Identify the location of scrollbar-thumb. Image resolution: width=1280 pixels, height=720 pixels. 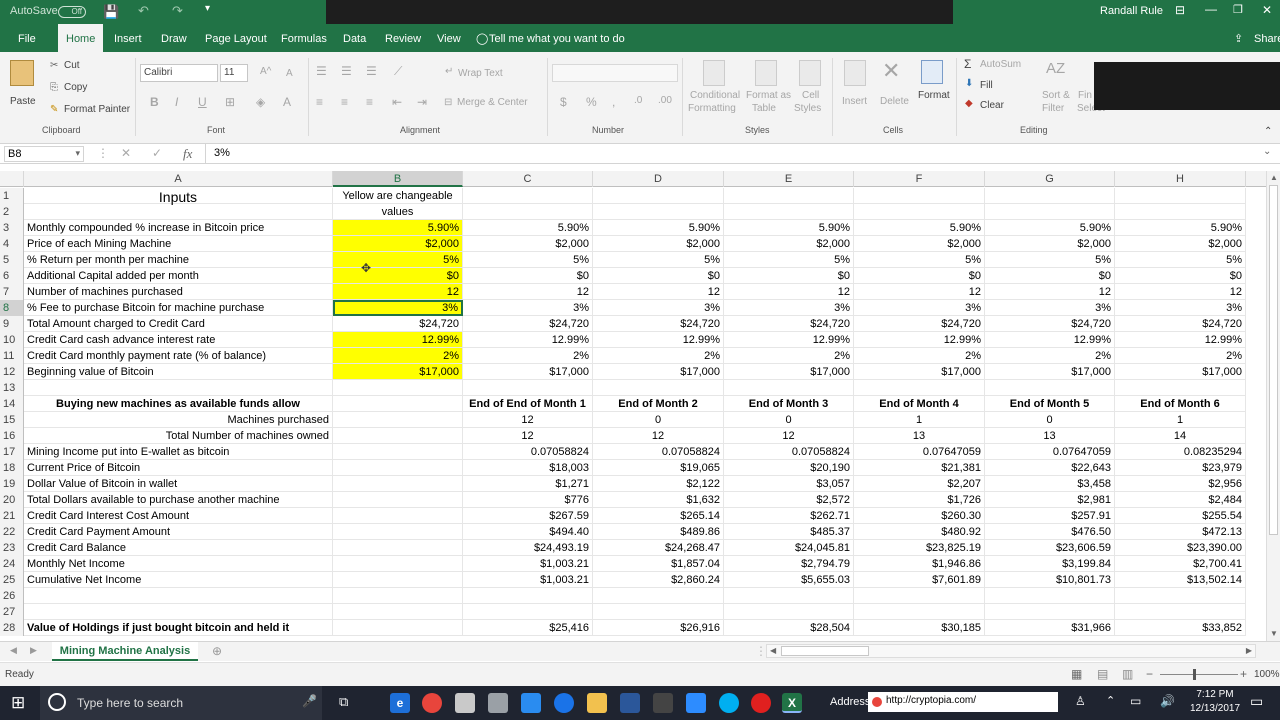
(1273, 360).